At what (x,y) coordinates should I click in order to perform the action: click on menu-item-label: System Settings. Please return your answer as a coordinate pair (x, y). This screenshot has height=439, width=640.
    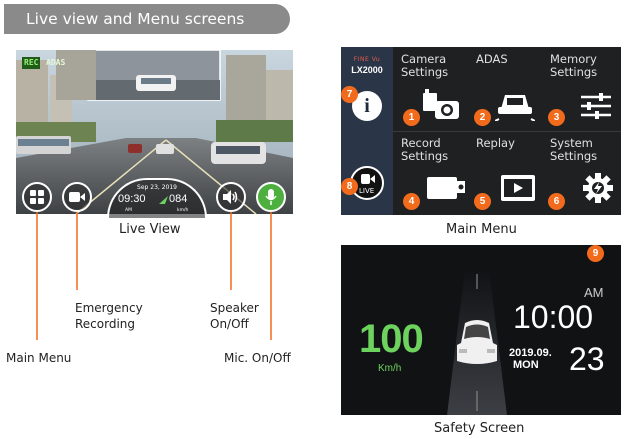
    Looking at the image, I should click on (573, 150).